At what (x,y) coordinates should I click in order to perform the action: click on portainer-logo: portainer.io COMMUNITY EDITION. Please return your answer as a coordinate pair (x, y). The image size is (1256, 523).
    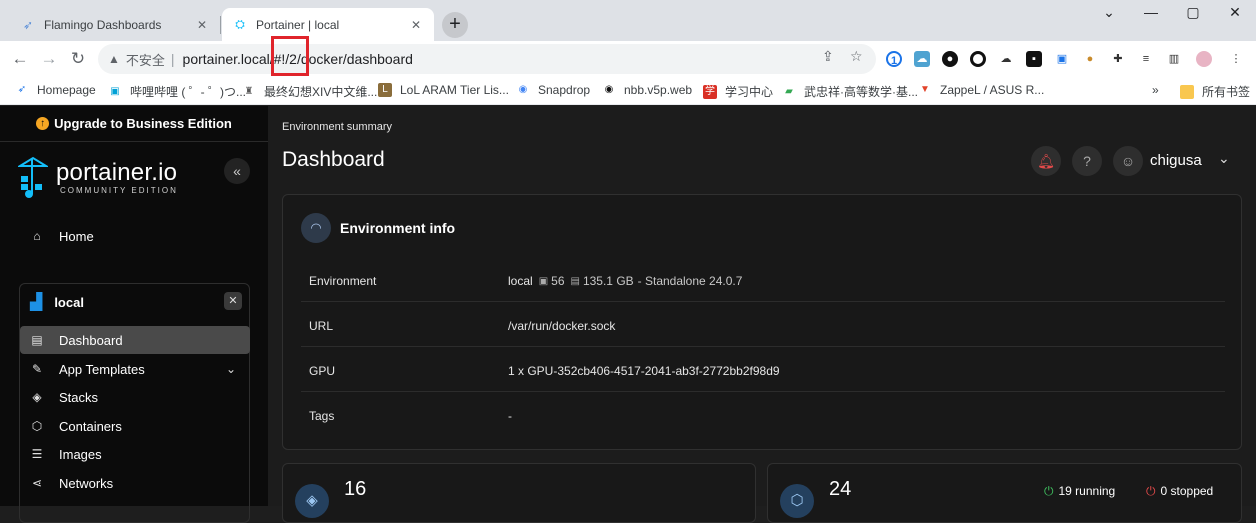
    Looking at the image, I should click on (98, 177).